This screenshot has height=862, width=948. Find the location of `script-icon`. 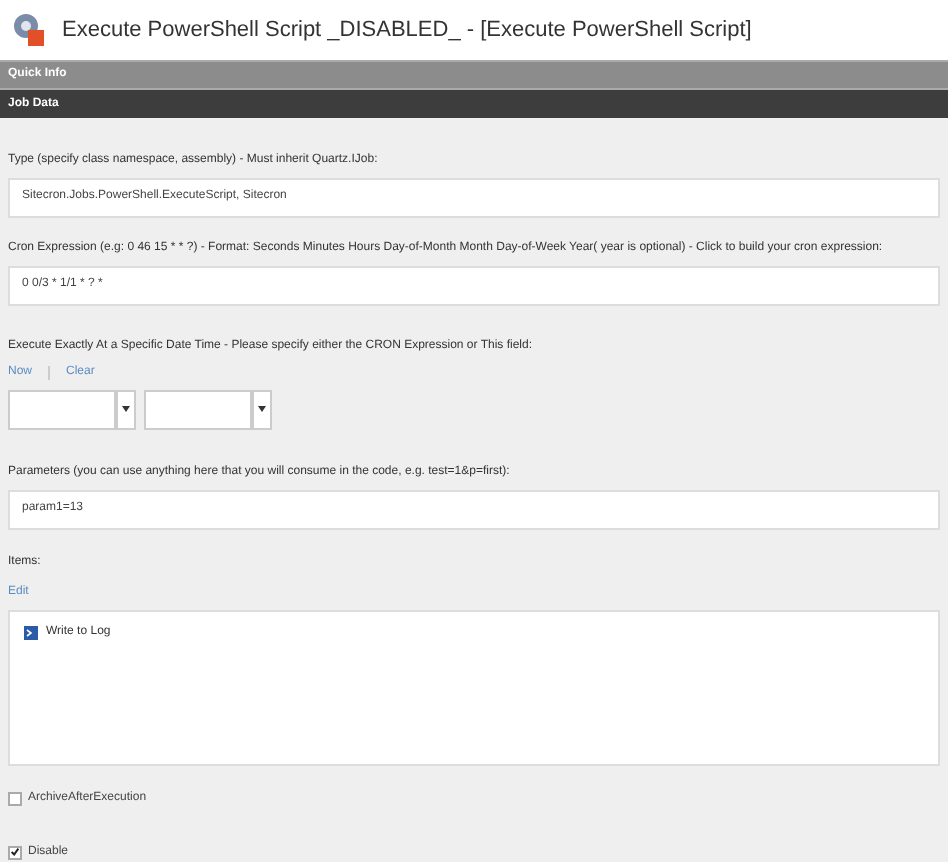

script-icon is located at coordinates (31, 632).